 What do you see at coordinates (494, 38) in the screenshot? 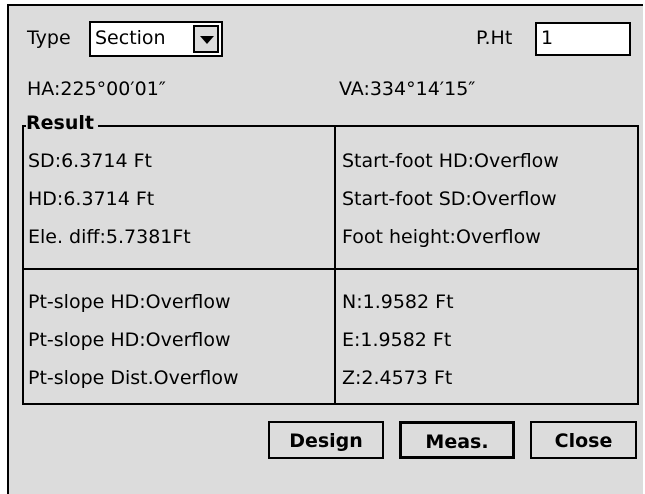
I see `pht-label: P.Ht` at bounding box center [494, 38].